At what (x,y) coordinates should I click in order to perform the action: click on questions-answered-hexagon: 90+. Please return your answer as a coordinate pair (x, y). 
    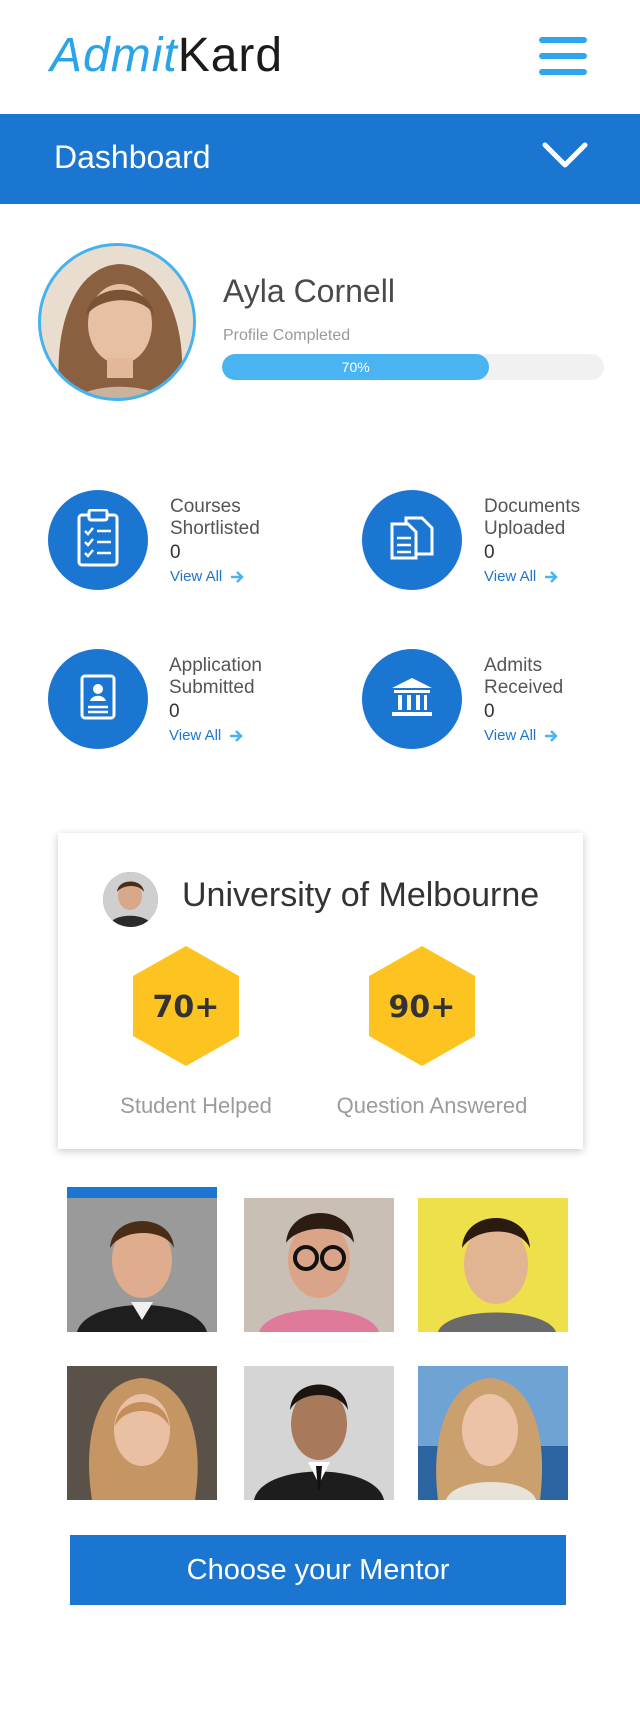
    Looking at the image, I should click on (422, 1006).